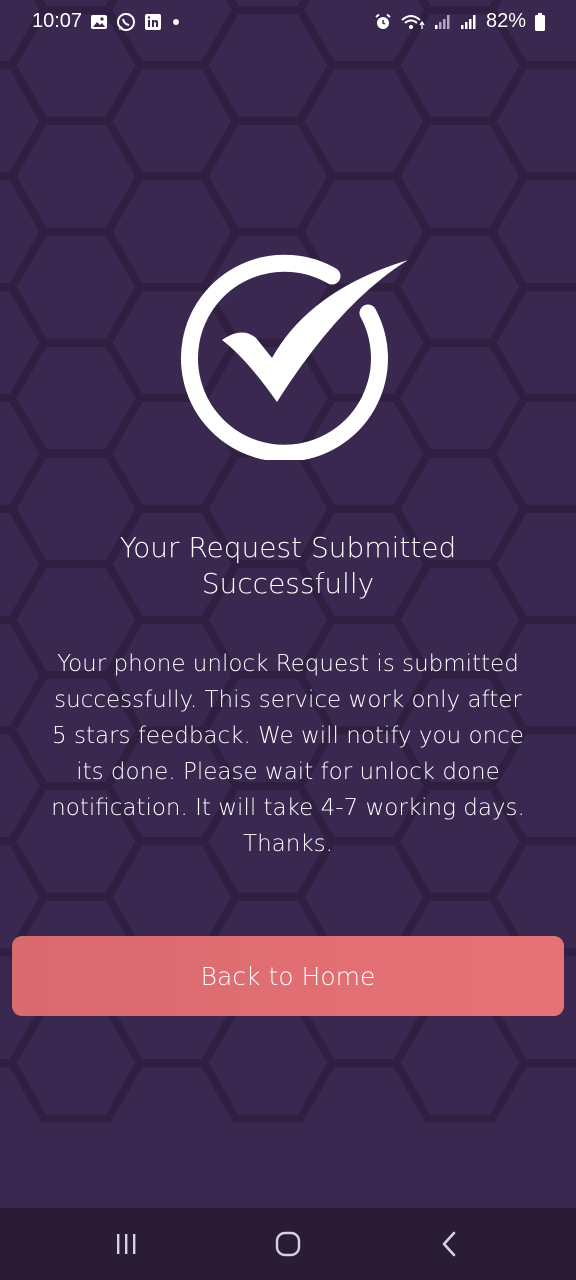 The image size is (576, 1280). What do you see at coordinates (288, 547) in the screenshot?
I see `title-line: Your Request Submitted` at bounding box center [288, 547].